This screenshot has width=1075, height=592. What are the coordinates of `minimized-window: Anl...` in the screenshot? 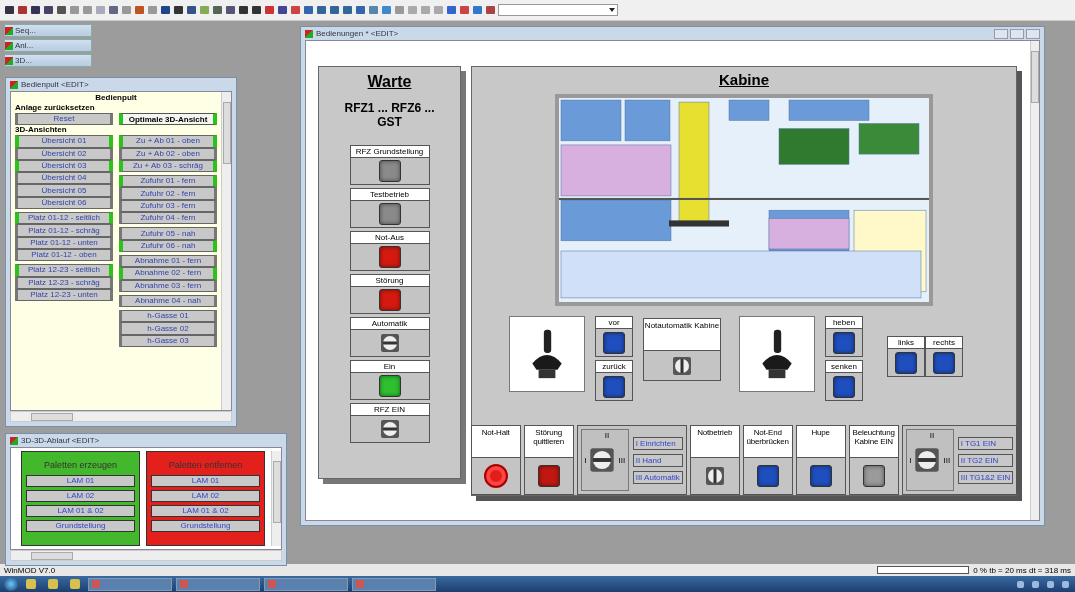 It's located at (48, 45).